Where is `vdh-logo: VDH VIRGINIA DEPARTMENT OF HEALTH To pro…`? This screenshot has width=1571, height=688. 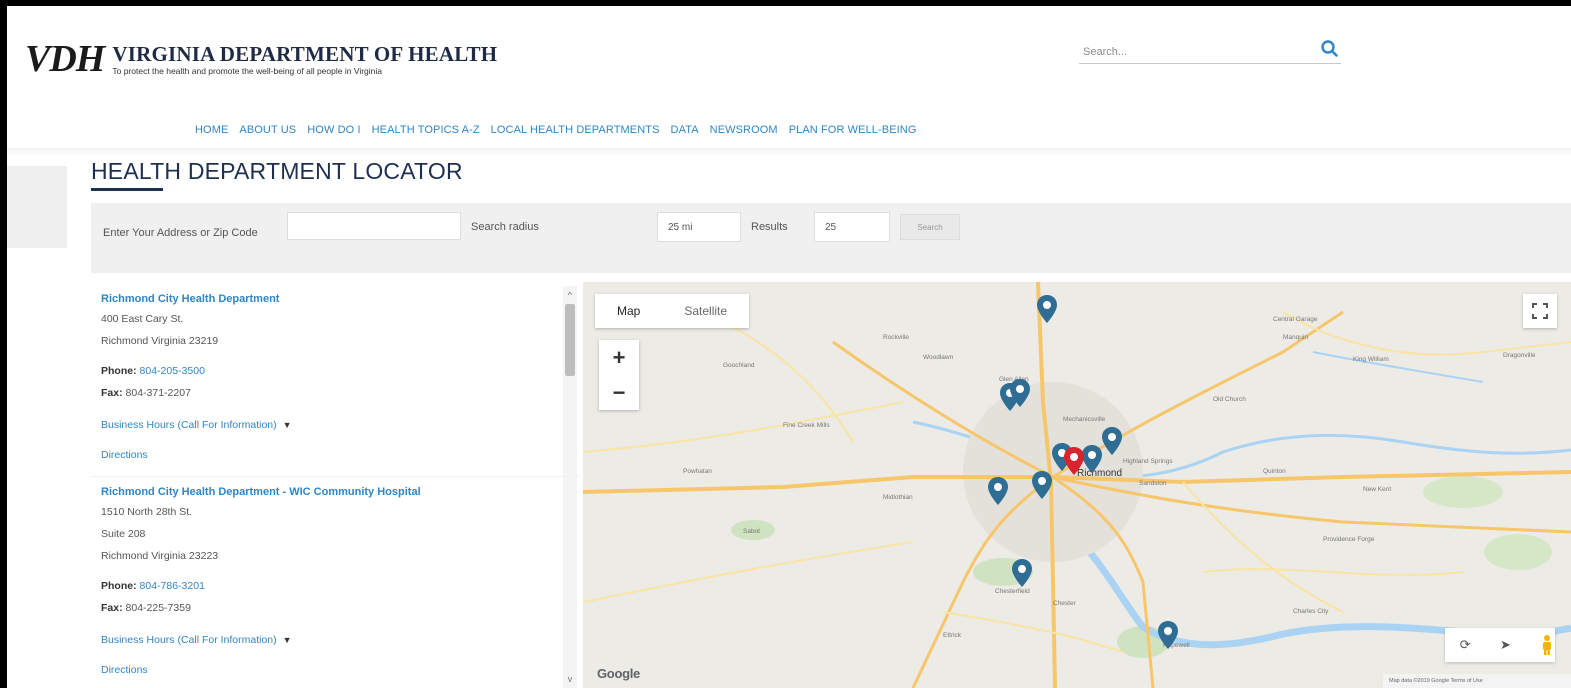
vdh-logo: VDH VIRGINIA DEPARTMENT OF HEALTH To pro… is located at coordinates (261, 59).